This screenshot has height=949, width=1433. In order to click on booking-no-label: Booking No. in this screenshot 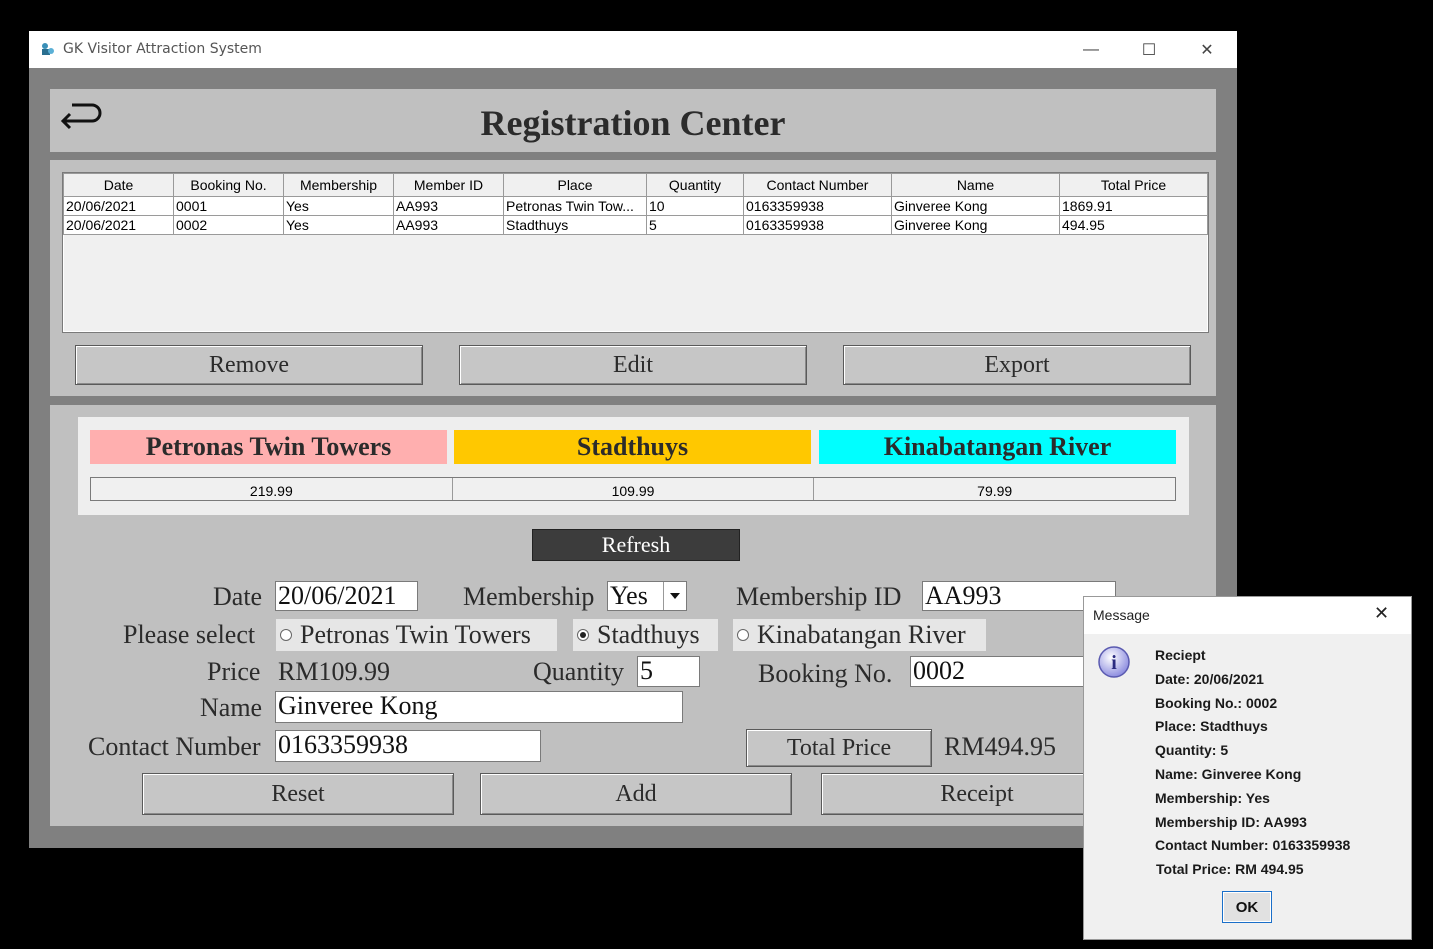, I will do `click(825, 673)`.